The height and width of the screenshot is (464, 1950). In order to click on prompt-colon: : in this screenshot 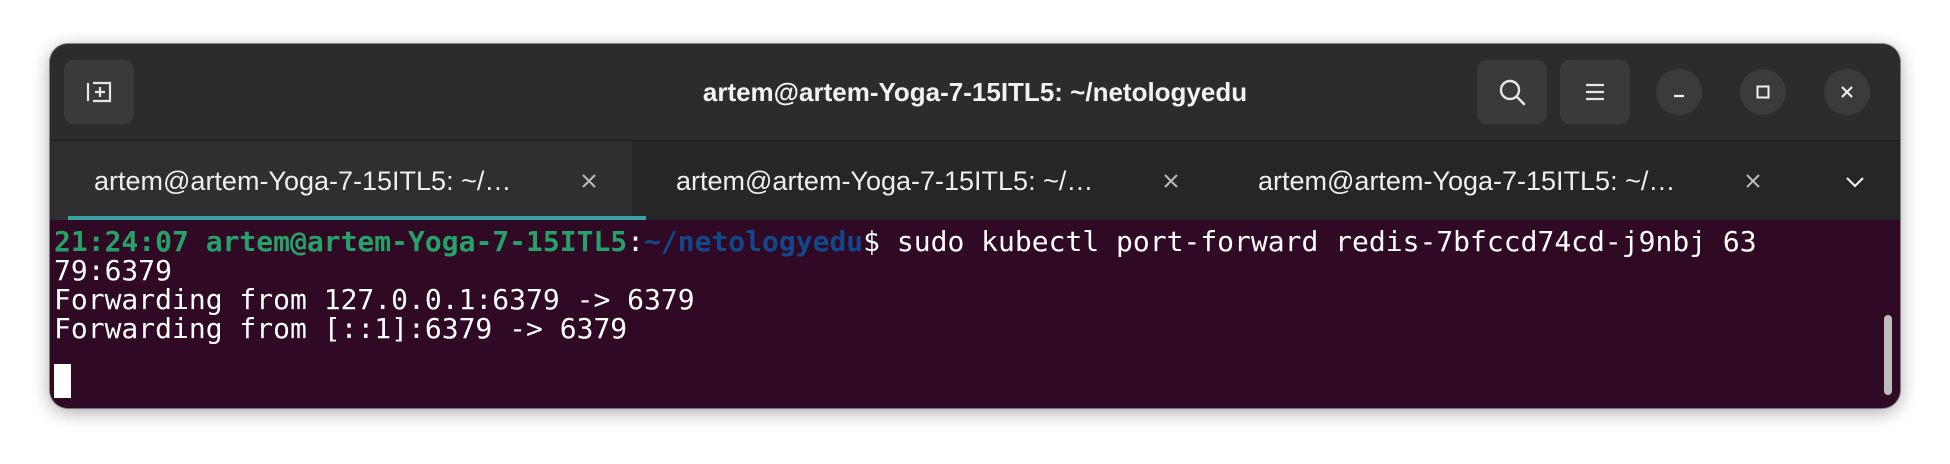, I will do `click(636, 241)`.